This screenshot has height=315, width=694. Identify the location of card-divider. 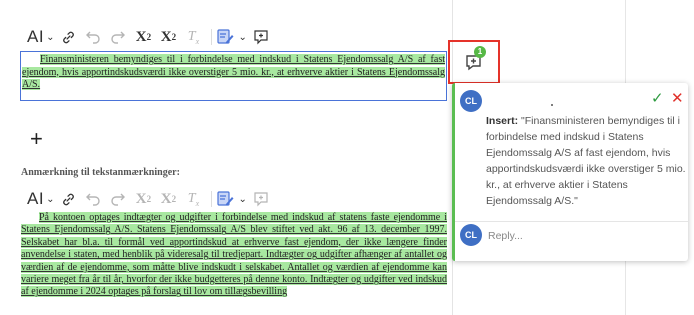
(571, 221).